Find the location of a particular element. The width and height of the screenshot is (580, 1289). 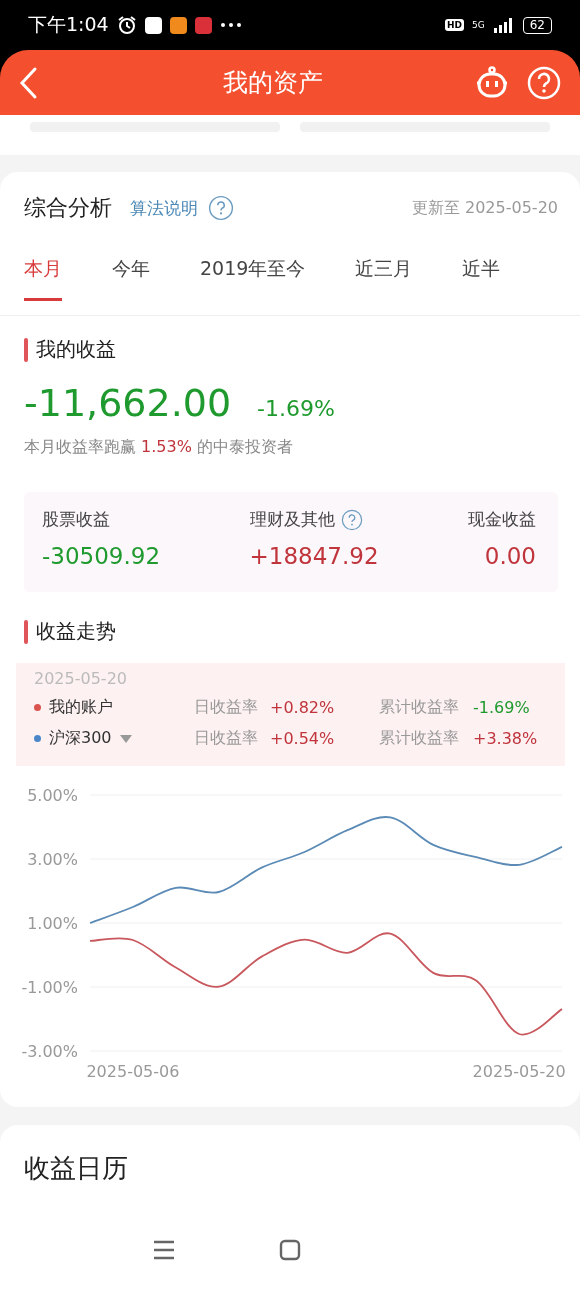

alarm-icon is located at coordinates (126, 25).